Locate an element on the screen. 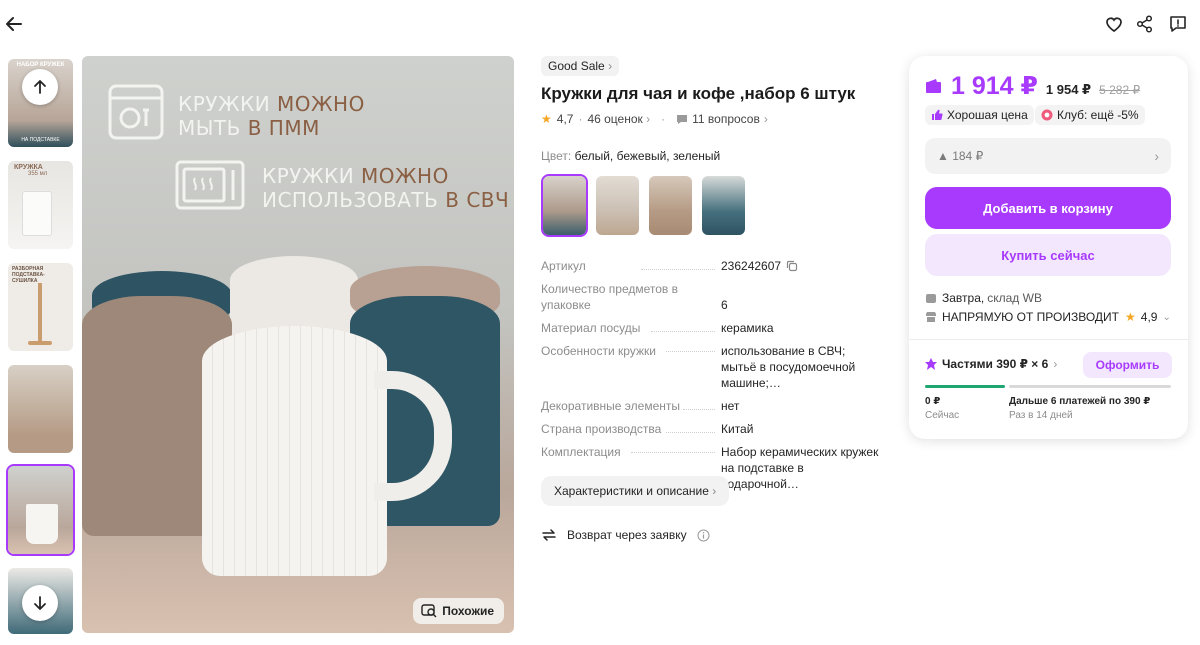 Image resolution: width=1200 pixels, height=645 pixels. thumbnails-down-button is located at coordinates (40, 603).